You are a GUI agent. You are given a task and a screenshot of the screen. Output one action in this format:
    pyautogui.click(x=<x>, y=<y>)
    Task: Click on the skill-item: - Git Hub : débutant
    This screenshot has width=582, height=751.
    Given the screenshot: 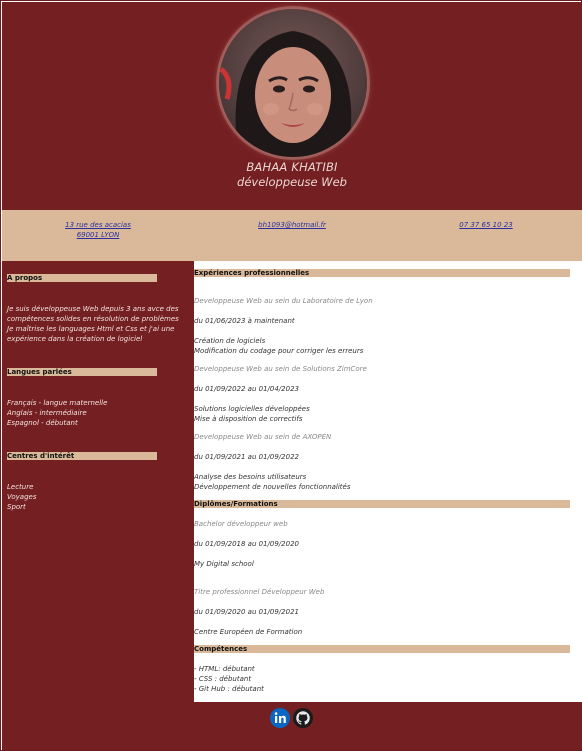 What is the action you would take?
    pyautogui.click(x=229, y=689)
    